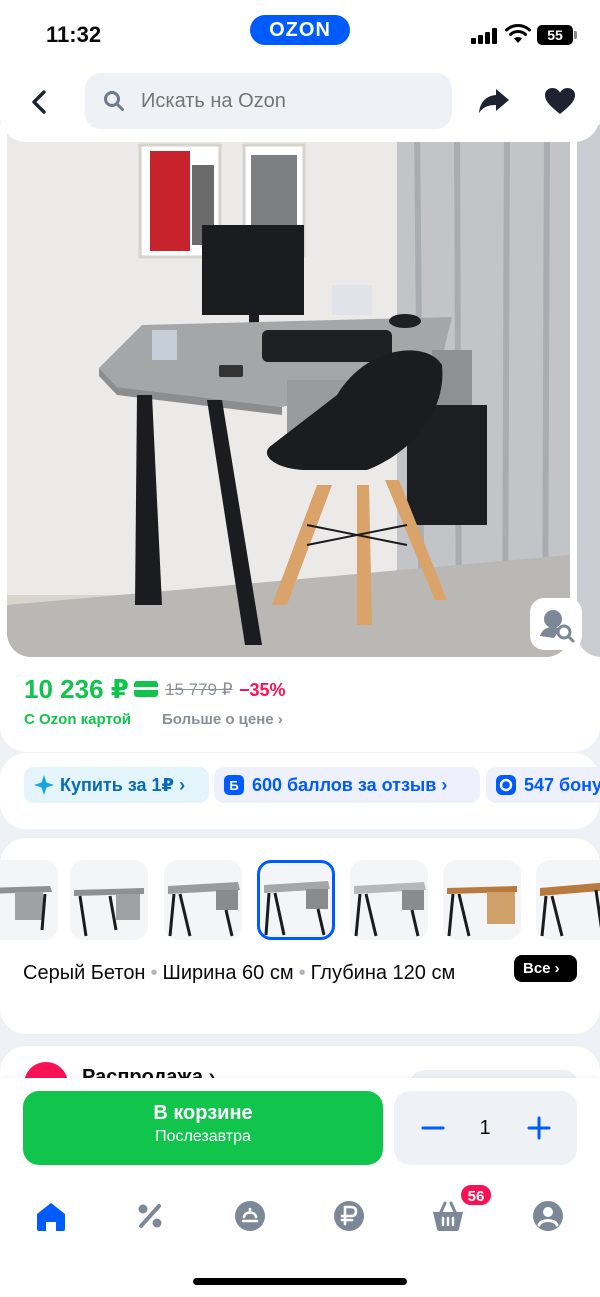 This screenshot has height=1297, width=600. I want to click on bonus-chip: 547 бону, so click(543, 785).